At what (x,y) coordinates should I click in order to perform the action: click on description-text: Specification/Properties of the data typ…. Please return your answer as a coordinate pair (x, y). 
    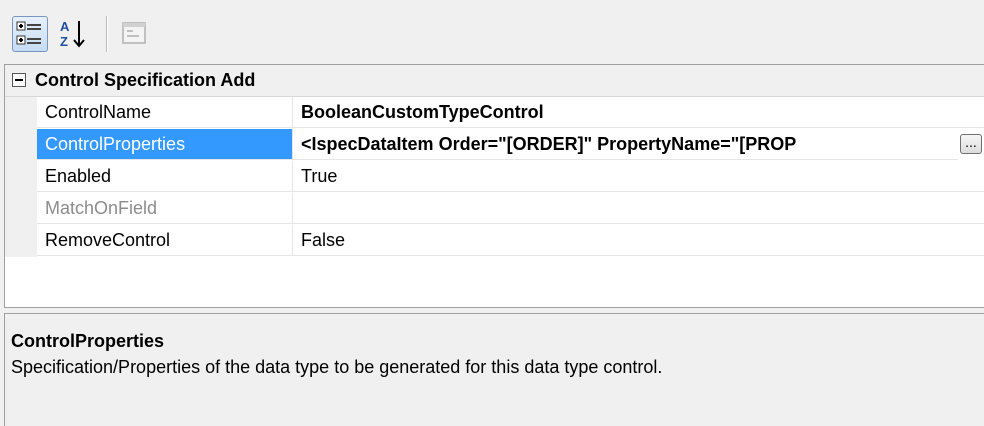
    Looking at the image, I should click on (337, 367).